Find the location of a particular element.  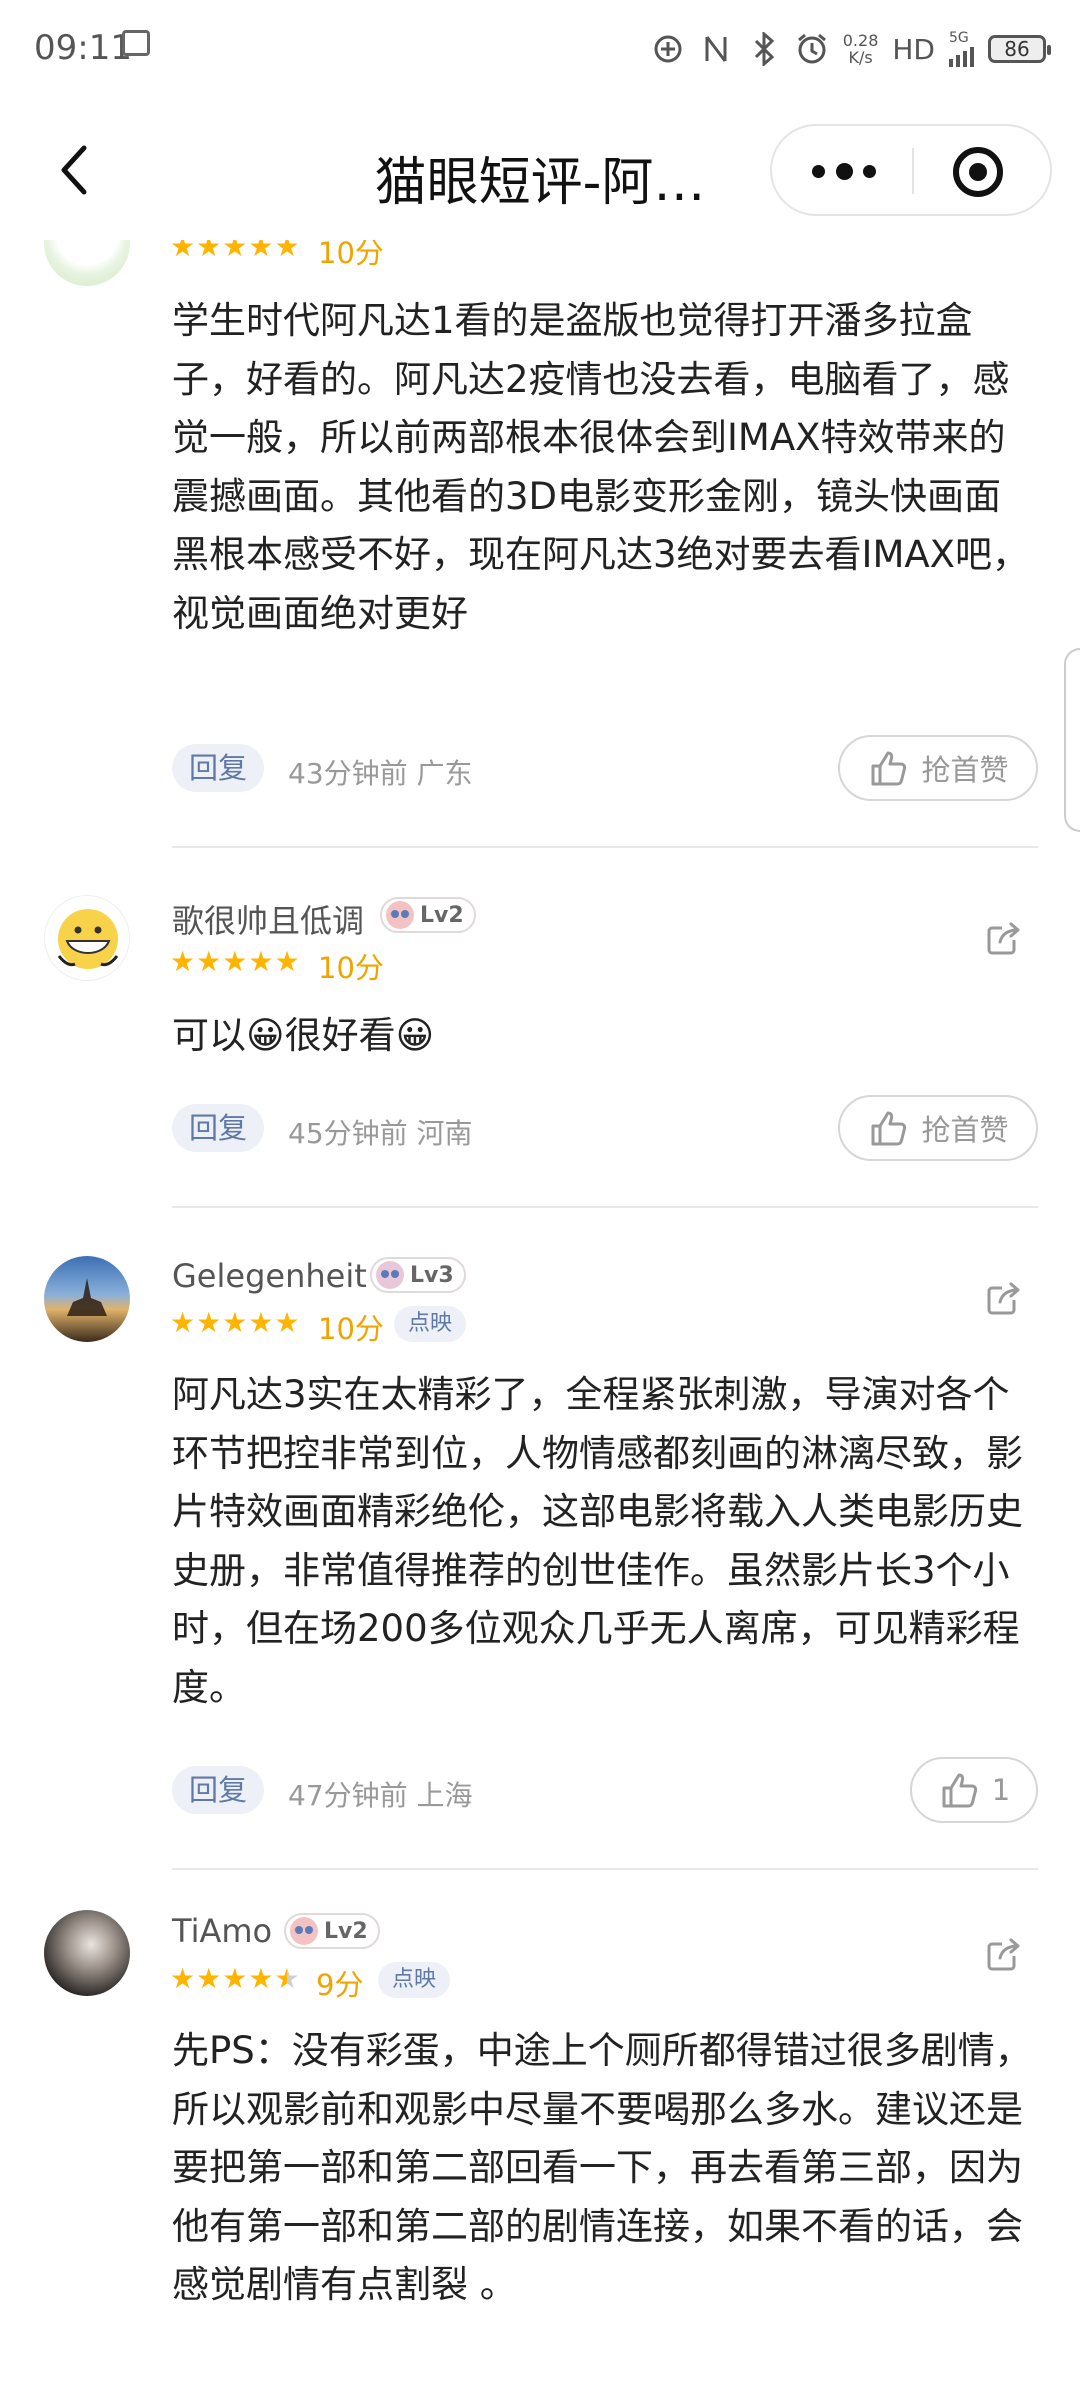

comment-meta: 43分钟前 广东 is located at coordinates (380, 773).